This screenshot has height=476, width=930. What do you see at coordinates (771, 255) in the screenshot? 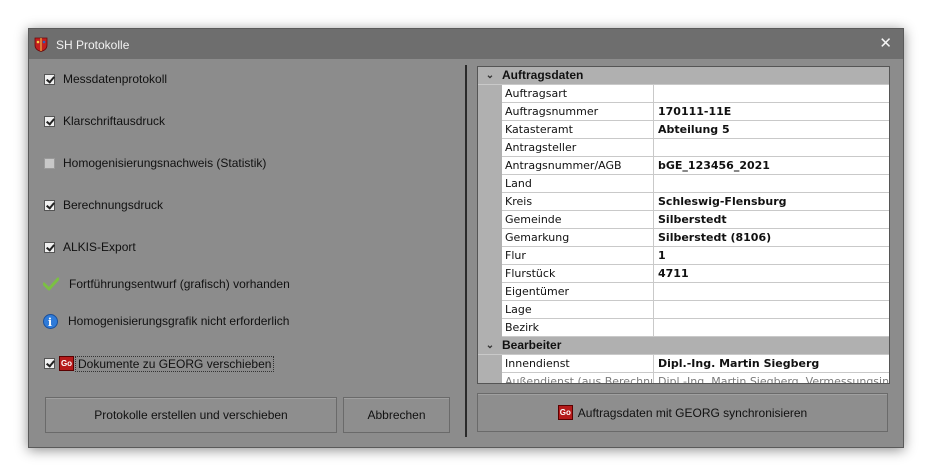
I see `property-value: 1` at bounding box center [771, 255].